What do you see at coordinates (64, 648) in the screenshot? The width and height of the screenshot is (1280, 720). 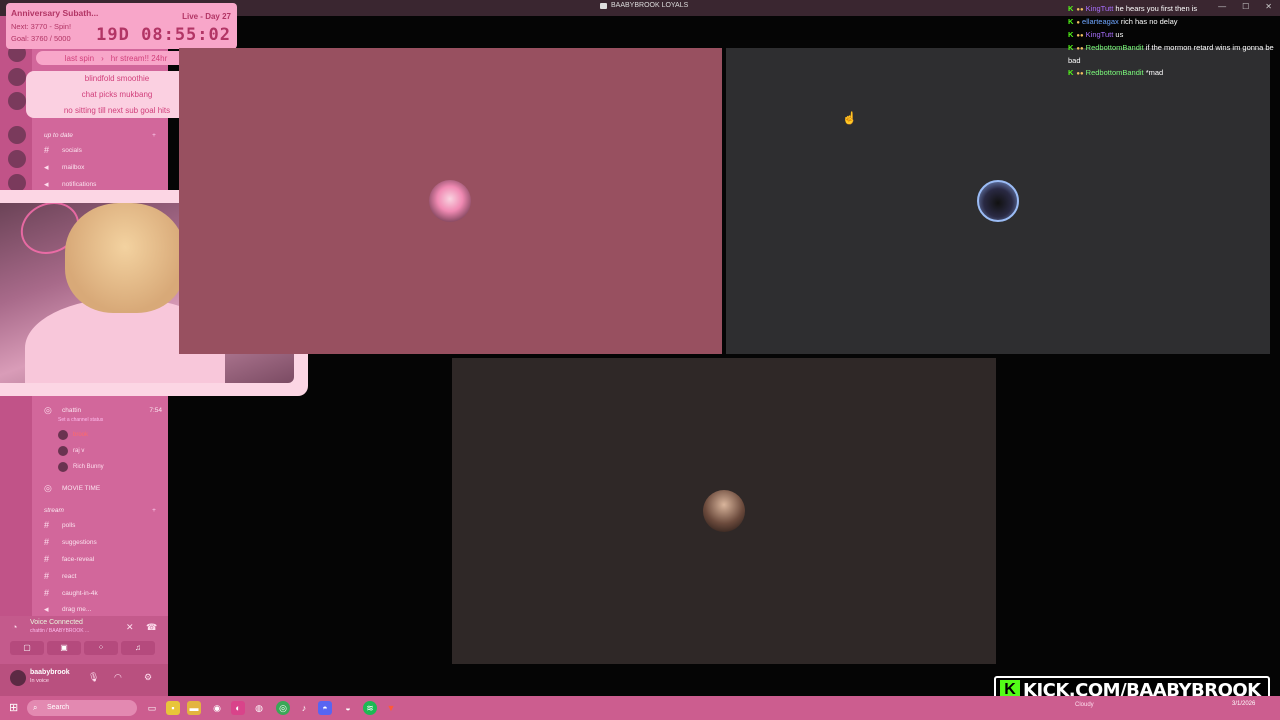 I see `screen-share-button: ▣` at bounding box center [64, 648].